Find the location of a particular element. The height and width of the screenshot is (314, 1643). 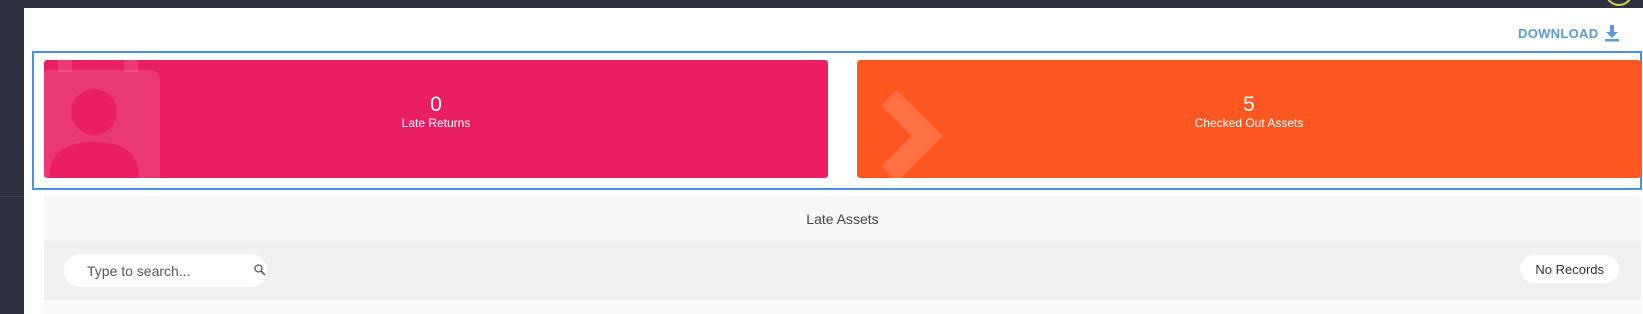

download-label: DOWNLOAD is located at coordinates (1558, 33).